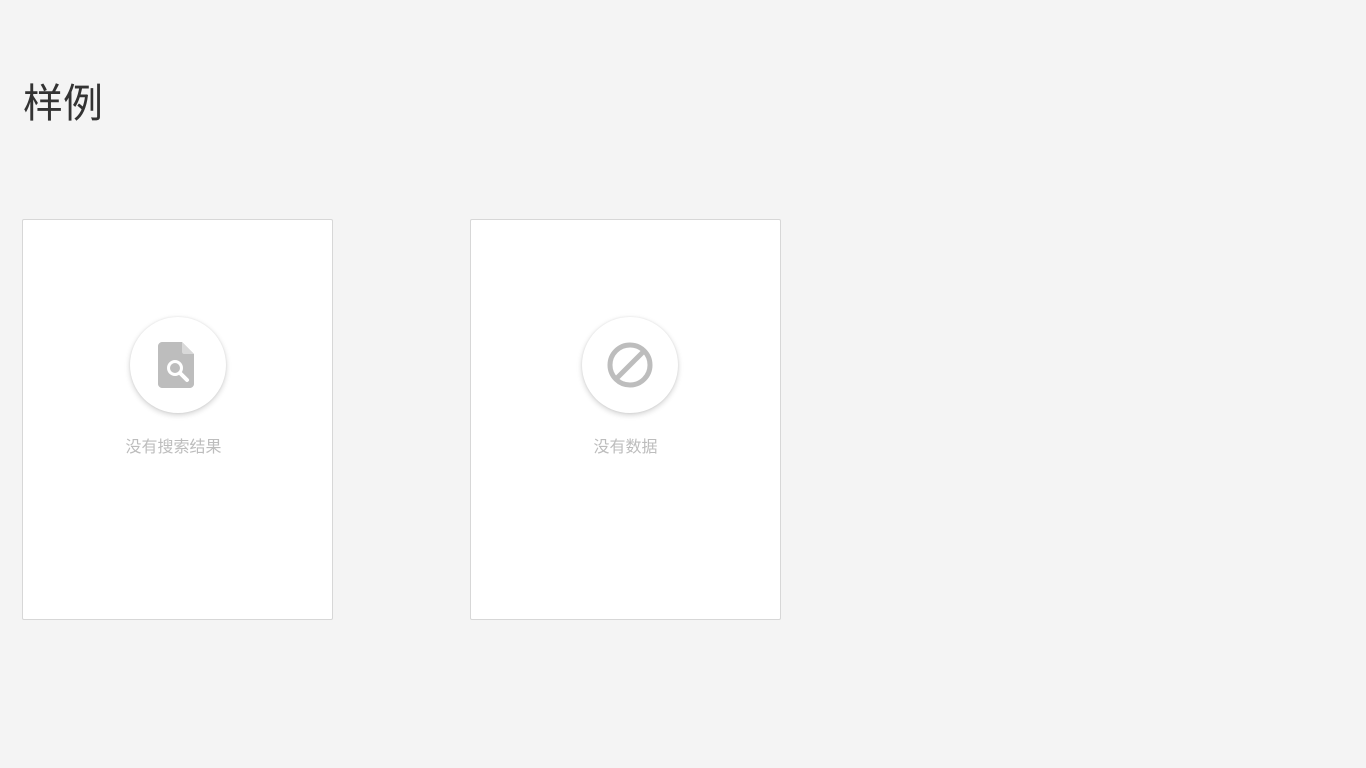 This screenshot has height=768, width=1366. I want to click on empty-state-card-no-search-results: 没有搜索结果, so click(177, 419).